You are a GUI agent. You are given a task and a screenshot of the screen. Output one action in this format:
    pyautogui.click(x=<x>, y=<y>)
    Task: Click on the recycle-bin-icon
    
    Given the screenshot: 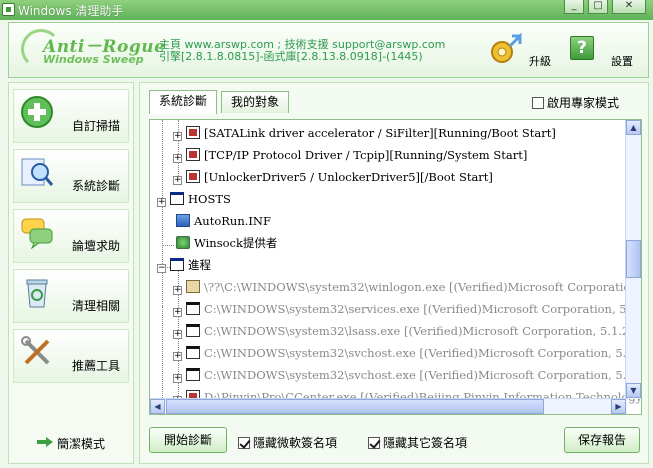 What is the action you would take?
    pyautogui.click(x=37, y=293)
    